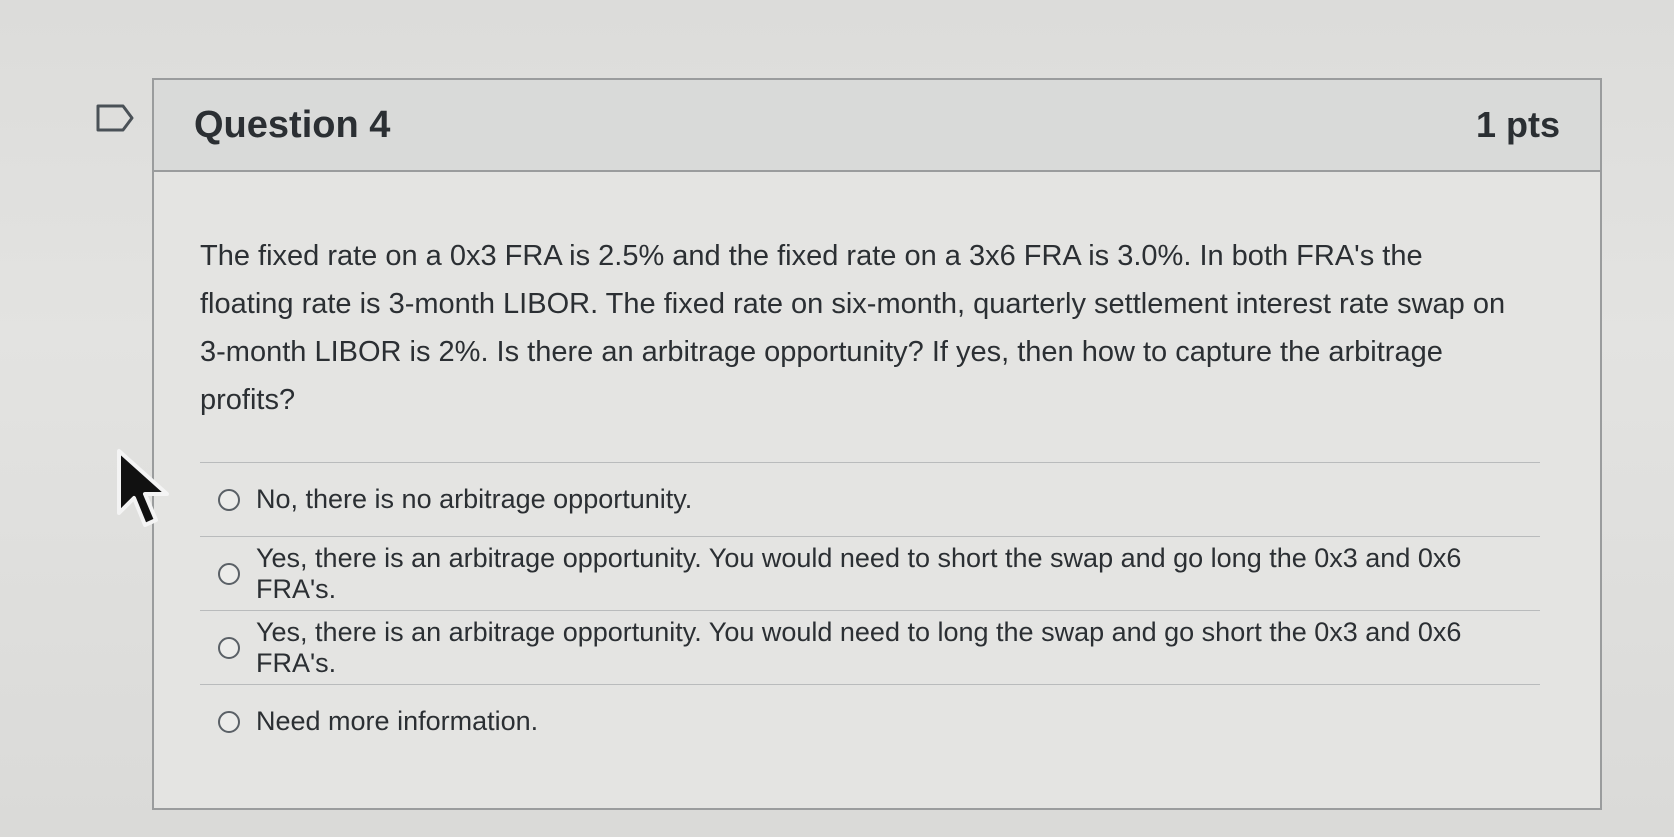  Describe the element at coordinates (877, 126) in the screenshot. I see `question-header: Question 4 1 pts` at that location.